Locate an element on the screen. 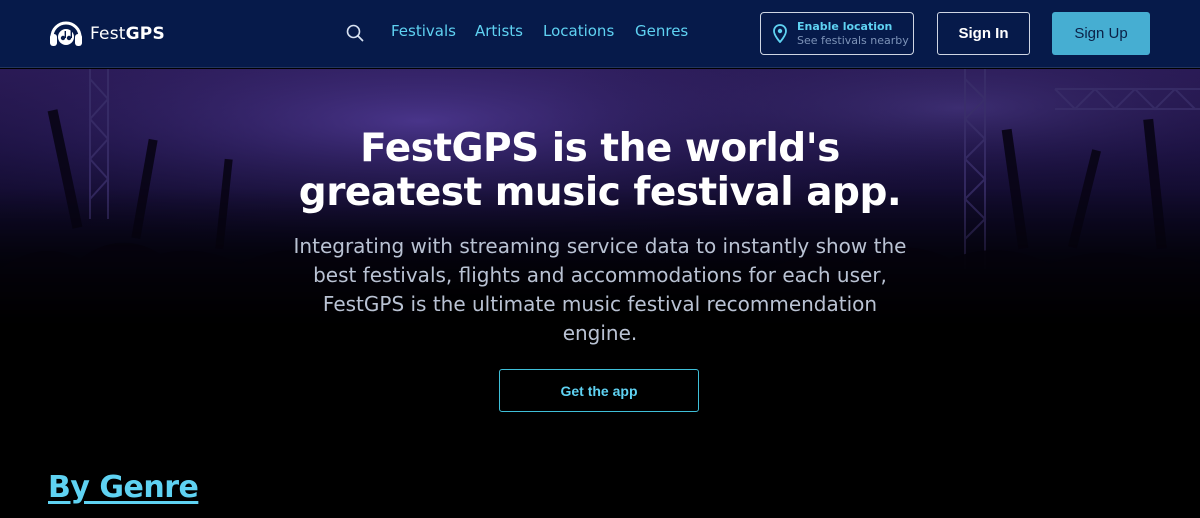  logo-wordmark-light: Fest is located at coordinates (108, 34).